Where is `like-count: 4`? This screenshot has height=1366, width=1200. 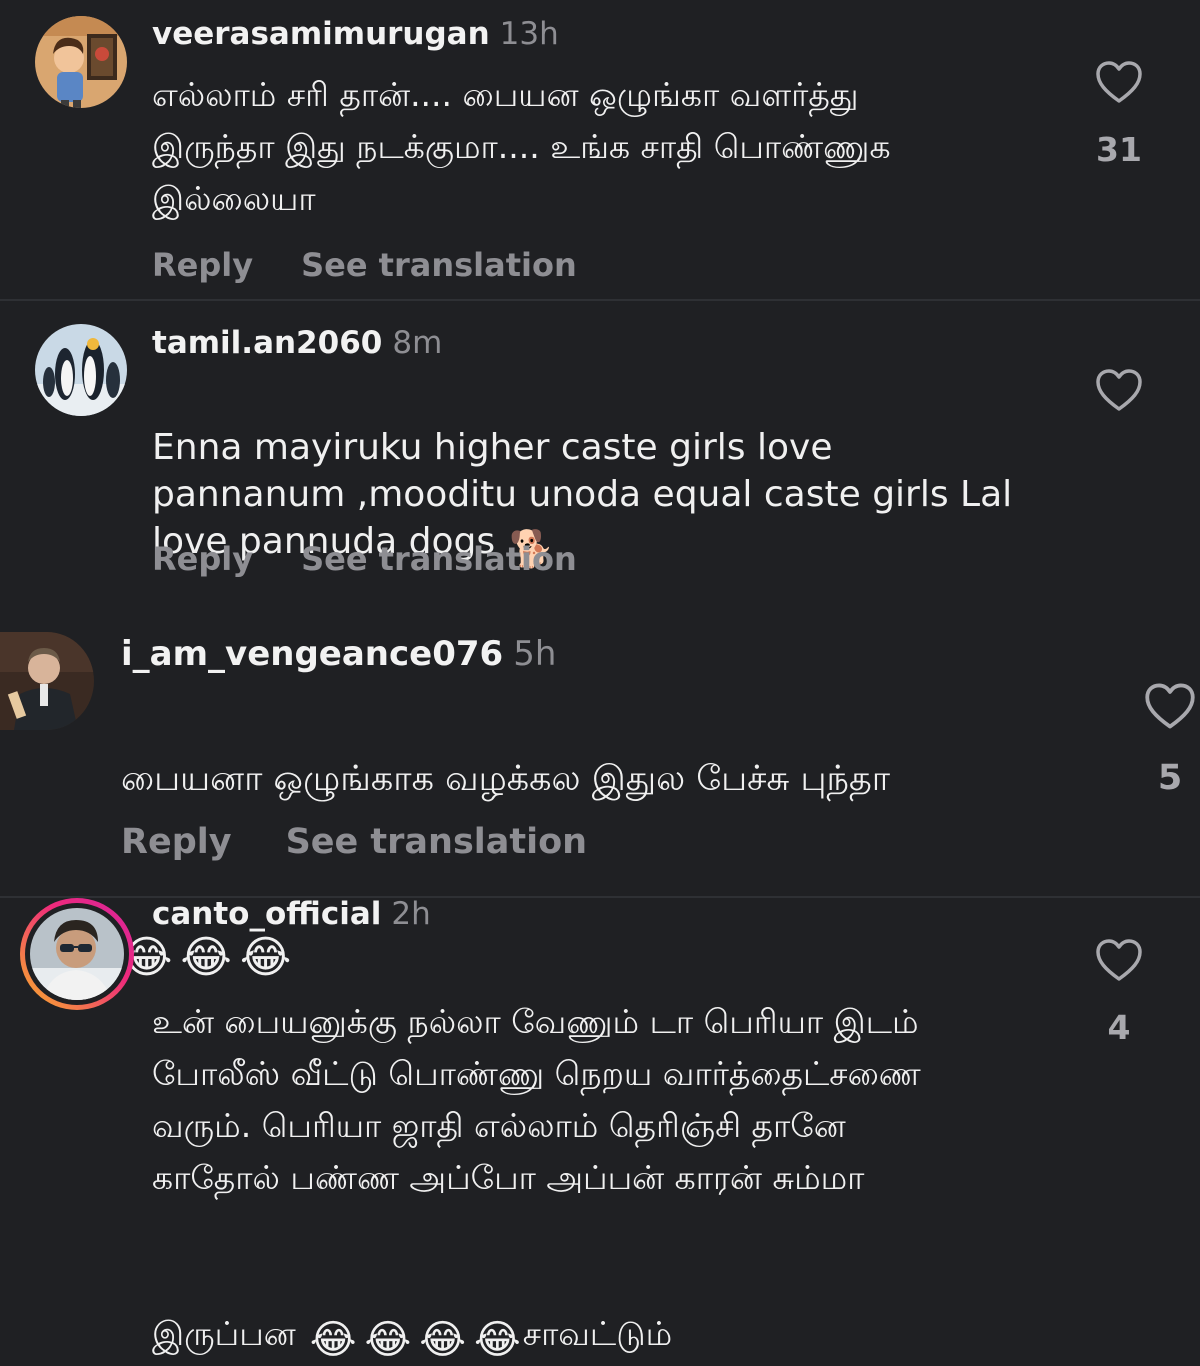
like-count: 4 is located at coordinates (1119, 1027).